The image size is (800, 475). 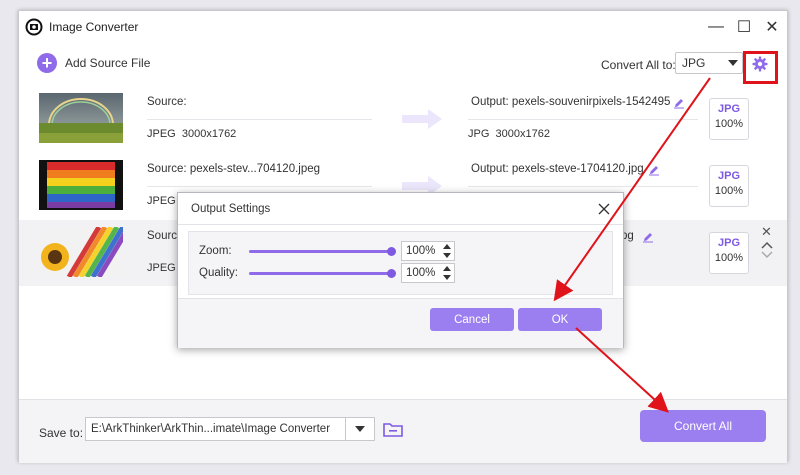 What do you see at coordinates (400, 263) in the screenshot?
I see `dialog-settings-panel: Zoom: 100% Quality: 100%` at bounding box center [400, 263].